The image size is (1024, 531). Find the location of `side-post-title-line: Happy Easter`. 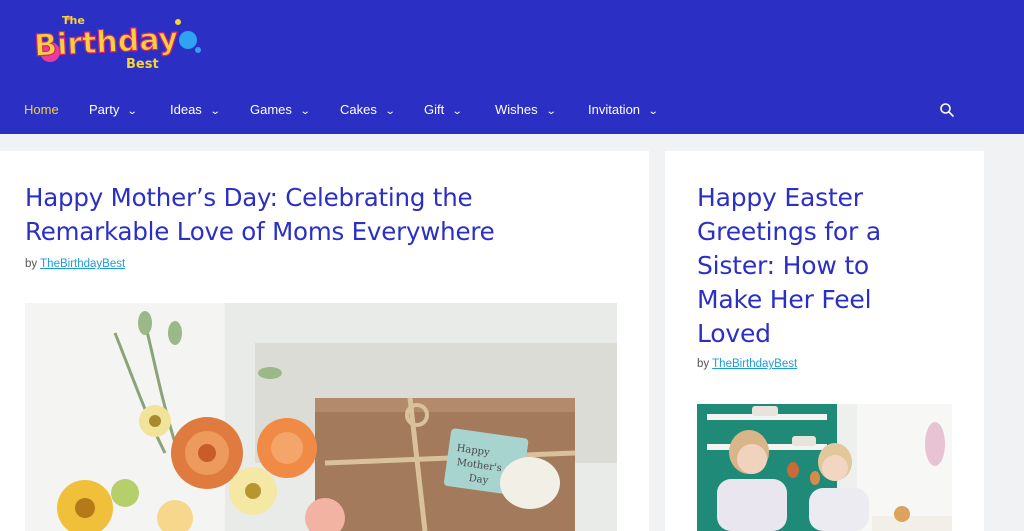

side-post-title-line: Happy Easter is located at coordinates (780, 197).